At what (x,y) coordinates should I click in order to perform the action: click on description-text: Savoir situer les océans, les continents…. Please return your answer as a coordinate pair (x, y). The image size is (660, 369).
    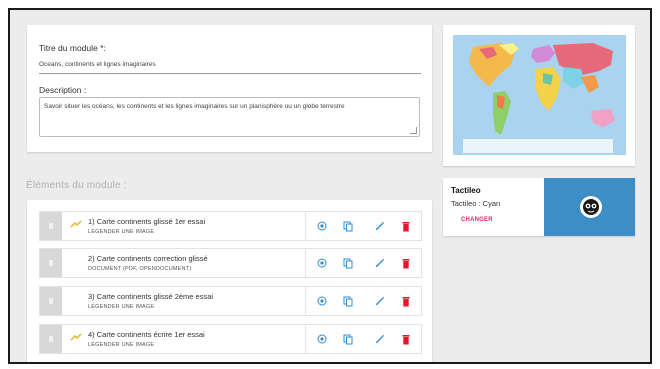
    Looking at the image, I should click on (194, 106).